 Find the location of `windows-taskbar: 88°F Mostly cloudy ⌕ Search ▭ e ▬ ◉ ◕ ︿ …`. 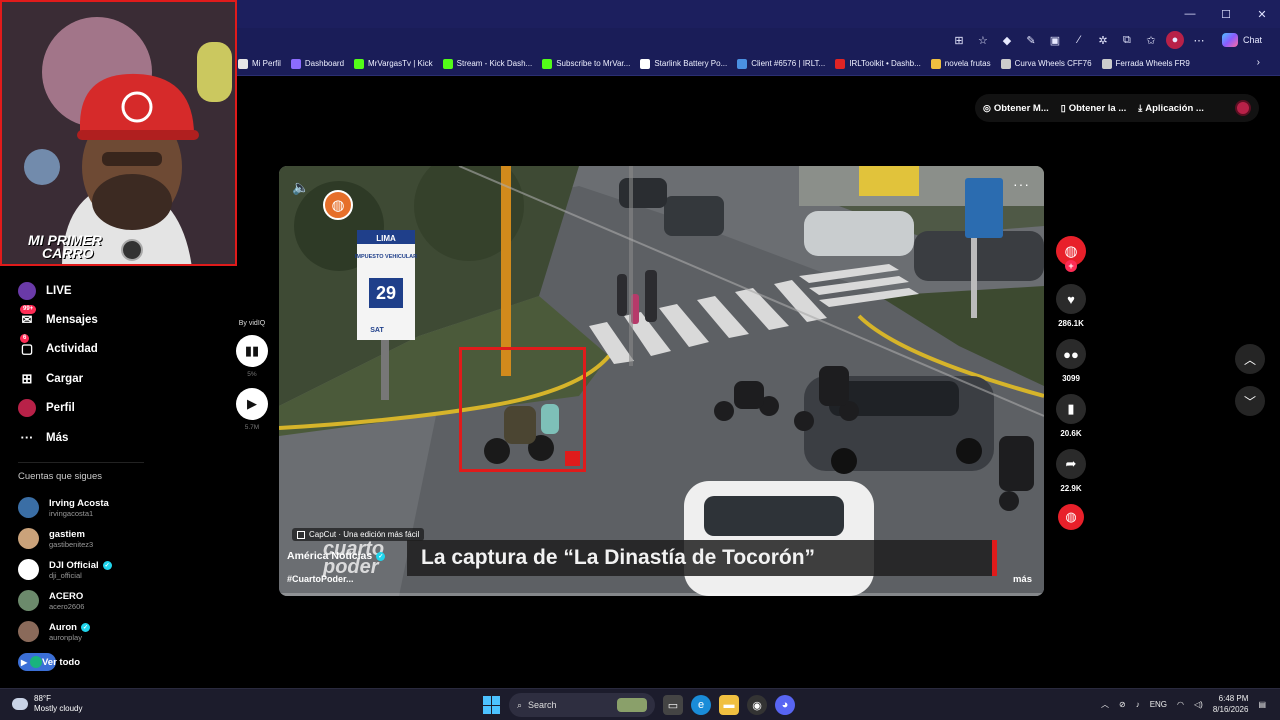

windows-taskbar: 88°F Mostly cloudy ⌕ Search ▭ e ▬ ◉ ◕ ︿ … is located at coordinates (640, 704).